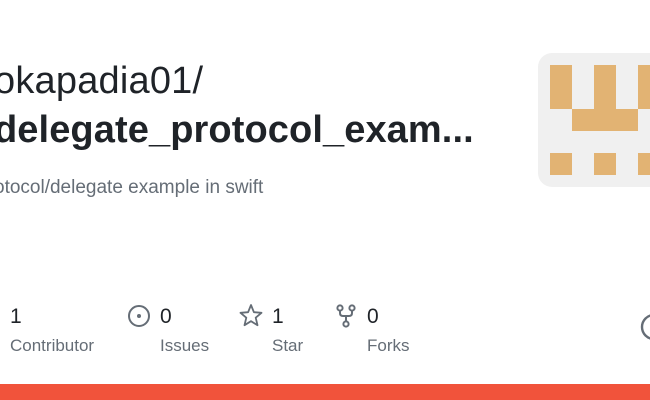 Image resolution: width=650 pixels, height=400 pixels. Describe the element at coordinates (185, 345) in the screenshot. I see `stat-label: Issues` at that location.